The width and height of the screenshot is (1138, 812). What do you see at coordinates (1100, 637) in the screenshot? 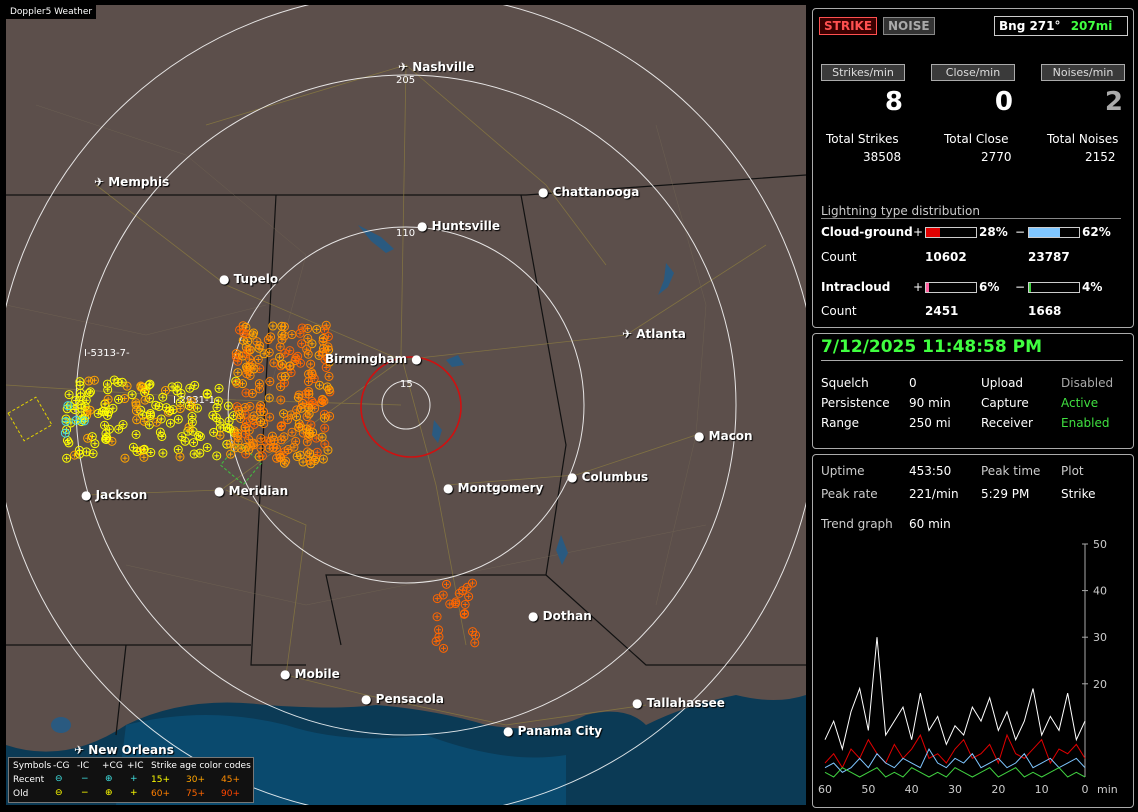
I see `y-tick-label: 30` at bounding box center [1100, 637].